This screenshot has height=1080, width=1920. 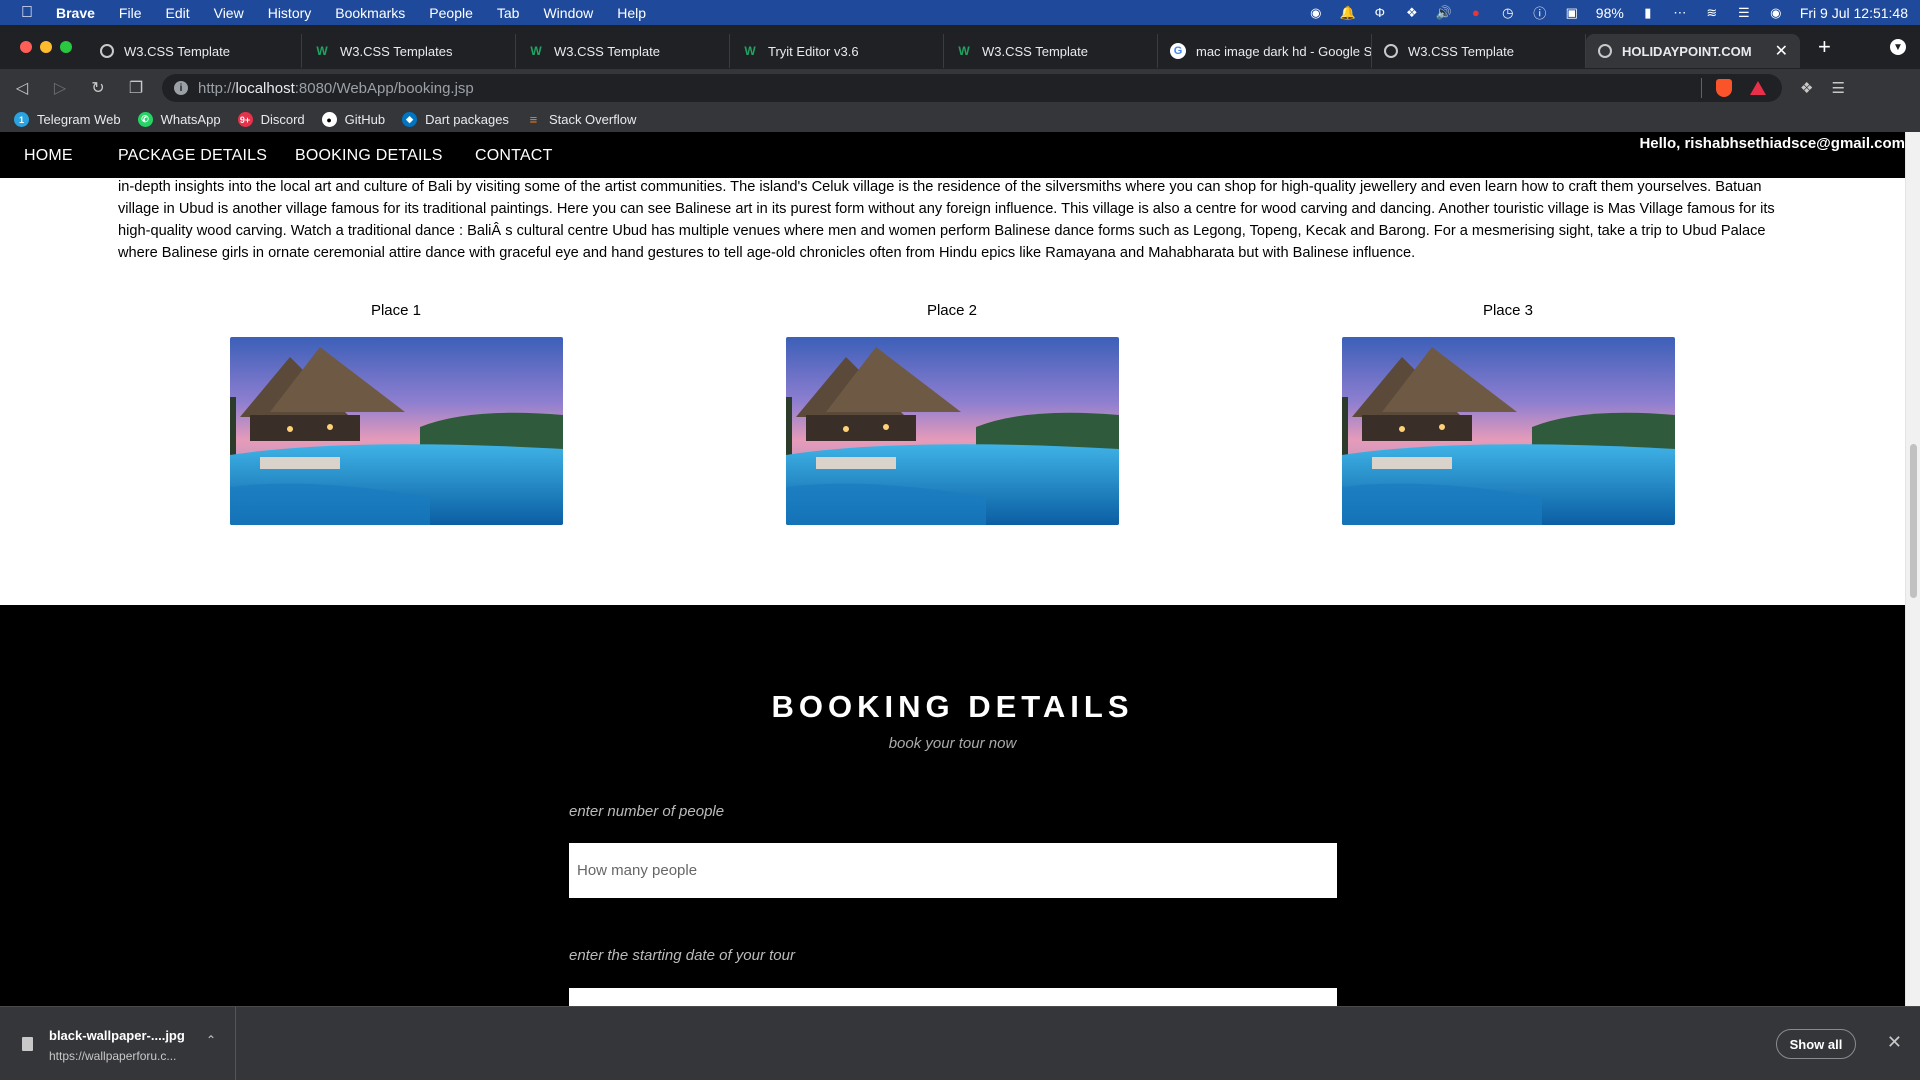 What do you see at coordinates (26, 47) in the screenshot?
I see `close-window-button` at bounding box center [26, 47].